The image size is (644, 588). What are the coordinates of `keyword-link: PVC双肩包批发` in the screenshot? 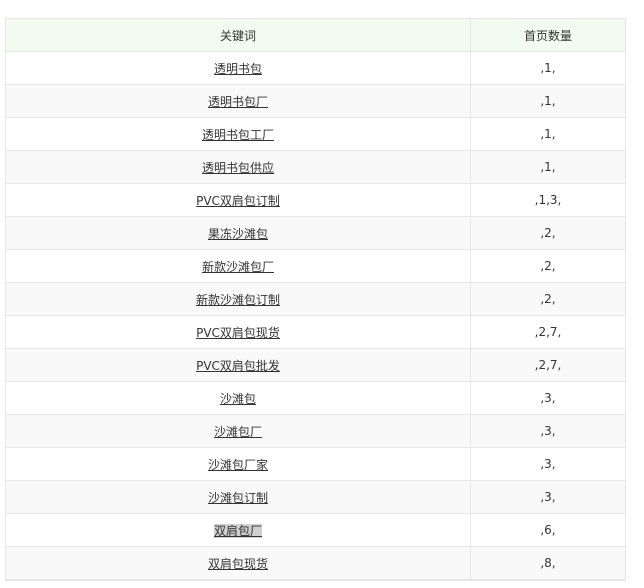 It's located at (238, 366).